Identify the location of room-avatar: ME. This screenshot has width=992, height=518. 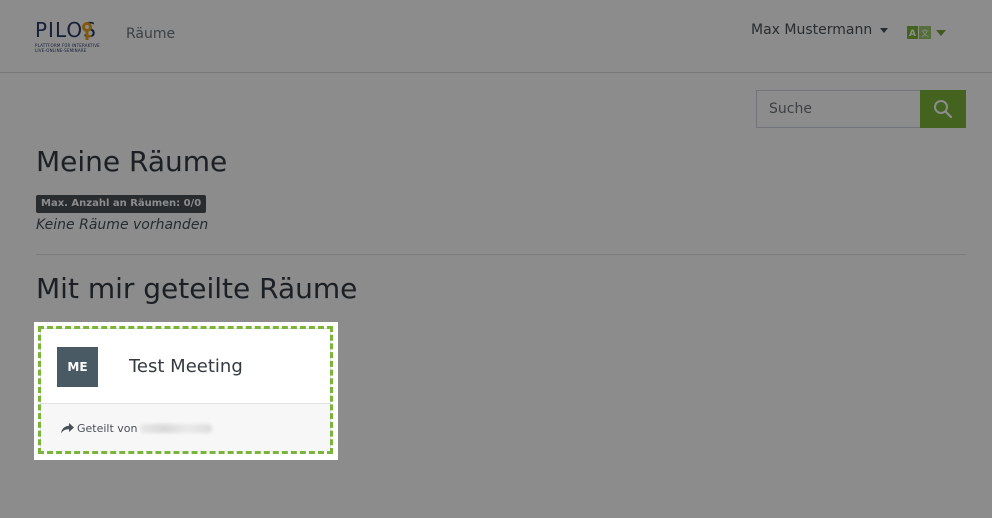
(77, 367).